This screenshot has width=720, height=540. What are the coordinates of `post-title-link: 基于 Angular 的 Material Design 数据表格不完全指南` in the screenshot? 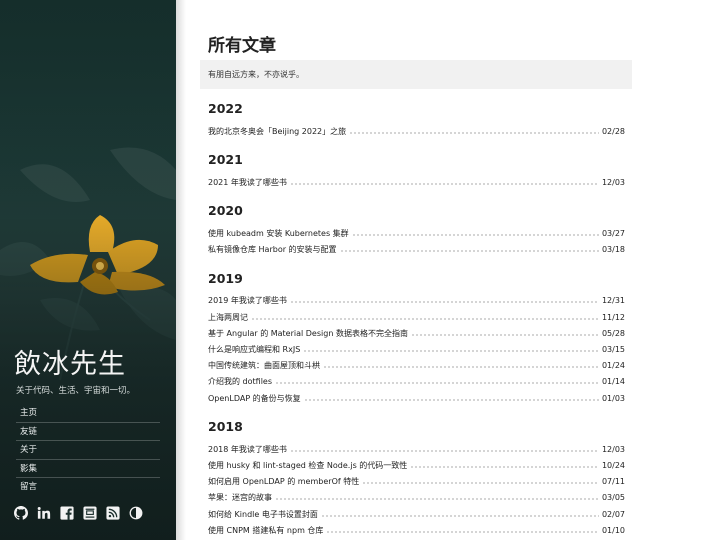 It's located at (308, 333).